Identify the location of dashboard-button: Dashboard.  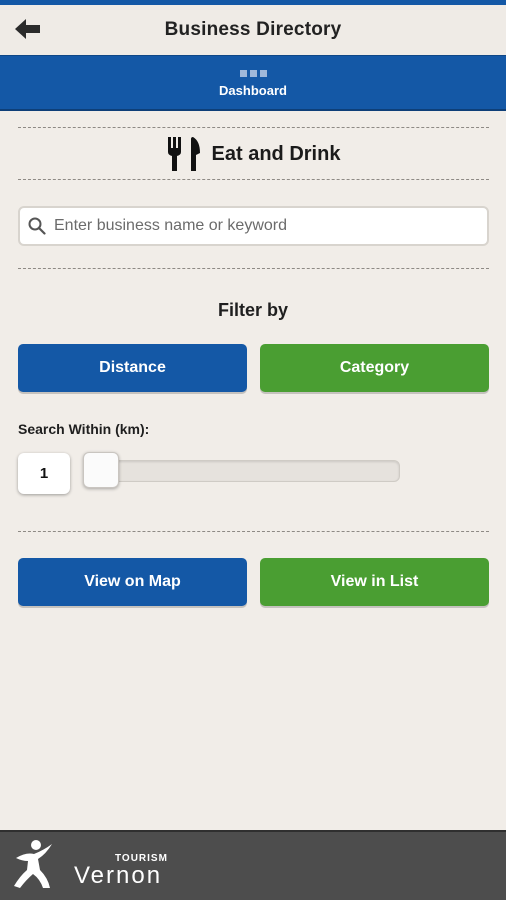
(253, 83).